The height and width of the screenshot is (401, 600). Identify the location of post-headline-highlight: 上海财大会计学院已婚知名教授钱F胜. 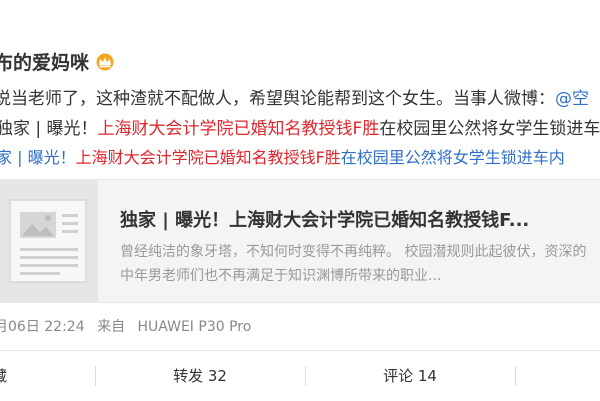
(239, 129).